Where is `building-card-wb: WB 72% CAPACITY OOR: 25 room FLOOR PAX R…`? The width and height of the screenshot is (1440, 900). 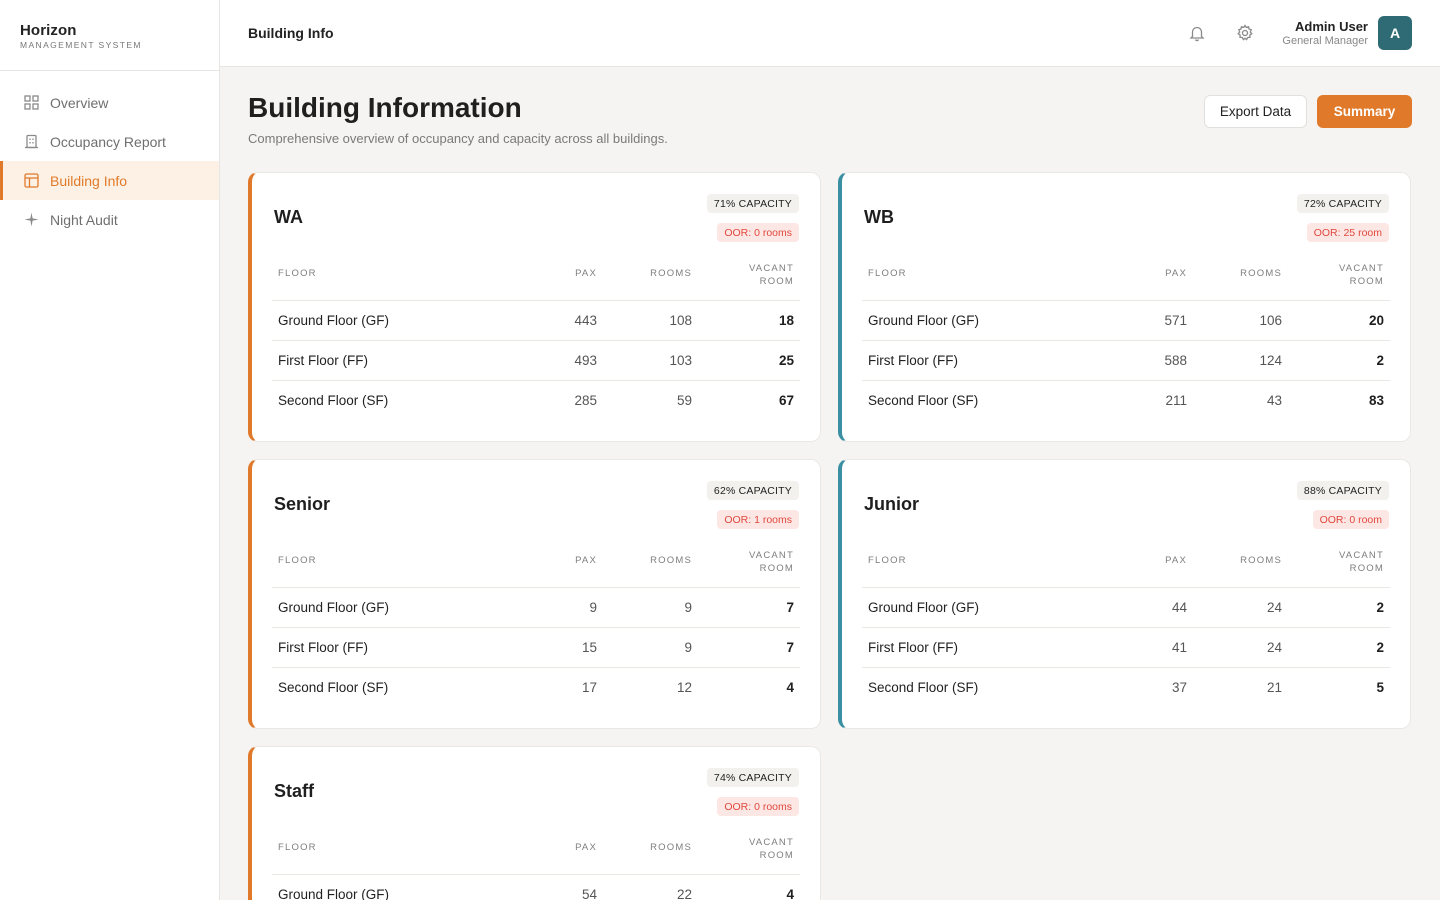 building-card-wb: WB 72% CAPACITY OOR: 25 room FLOOR PAX R… is located at coordinates (1124, 307).